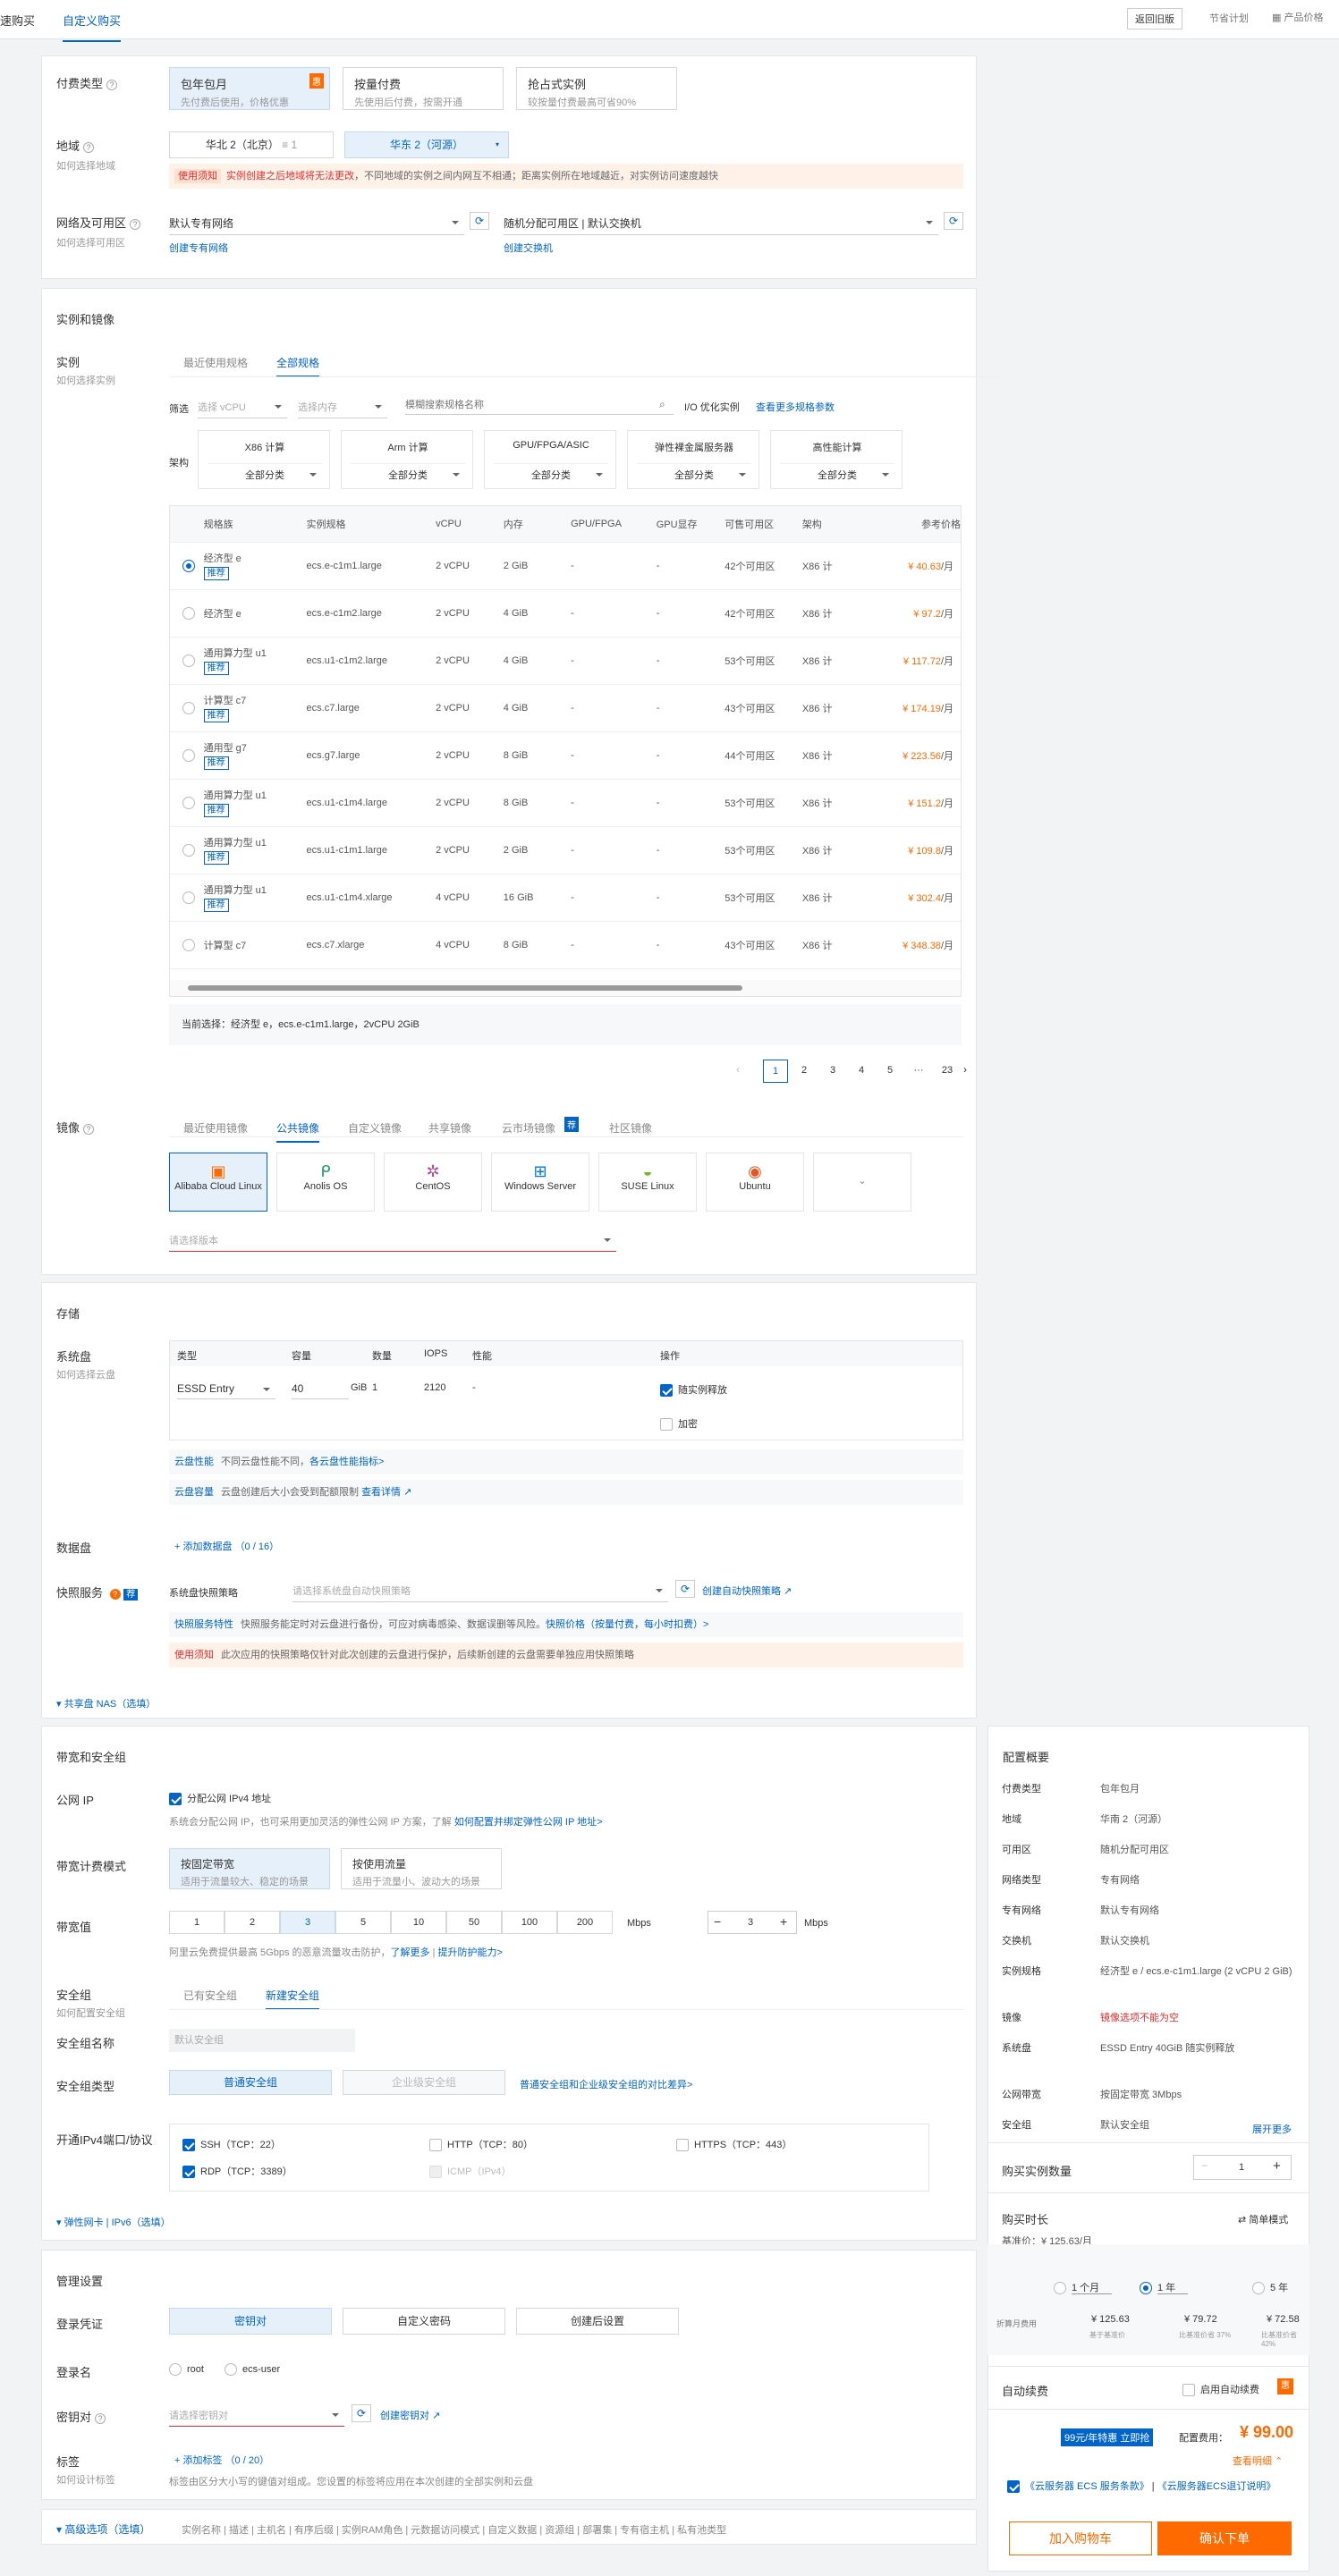 This screenshot has width=1339, height=2576. I want to click on col-header: 架构, so click(826, 524).